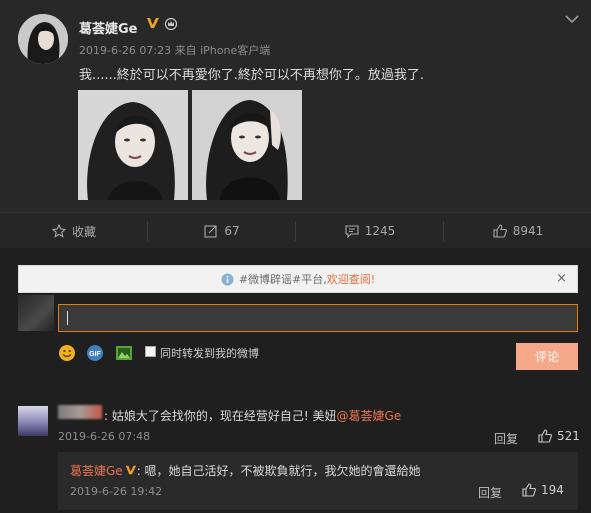 The width and height of the screenshot is (591, 513). Describe the element at coordinates (104, 436) in the screenshot. I see `comment-time: 2019-6-26 07:48` at that location.